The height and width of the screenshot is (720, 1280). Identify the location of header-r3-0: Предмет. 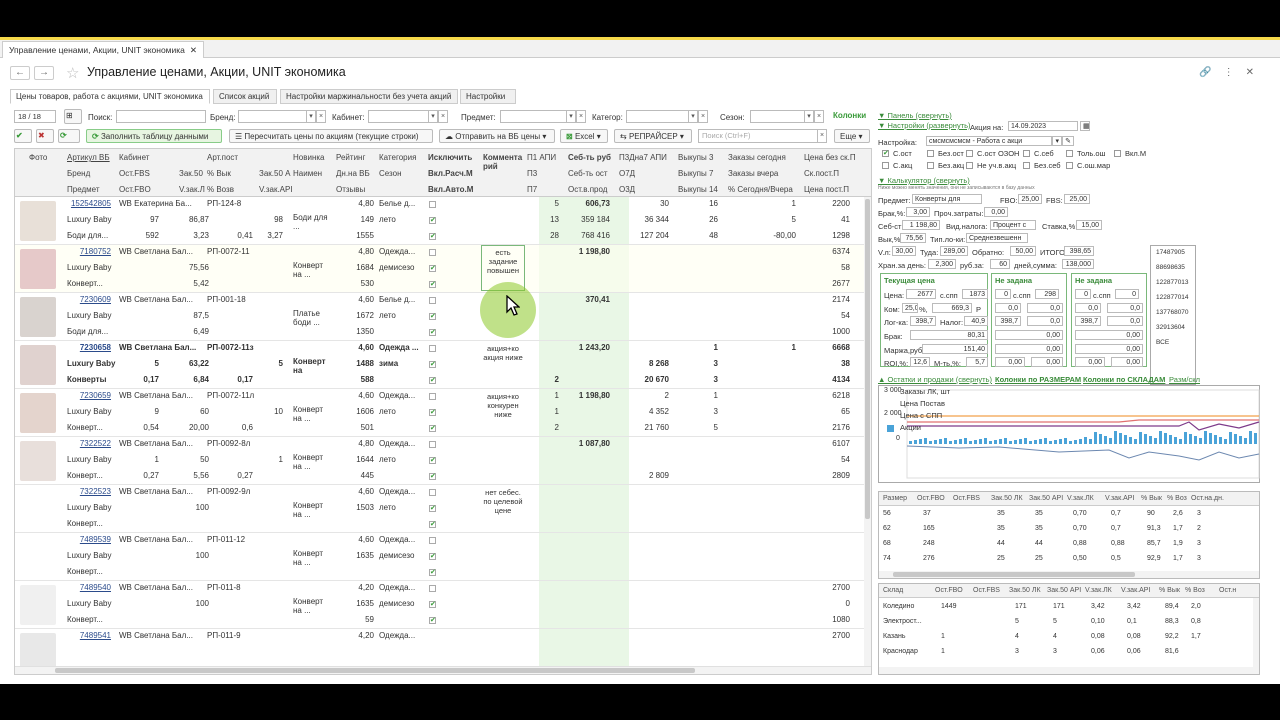
(92, 189).